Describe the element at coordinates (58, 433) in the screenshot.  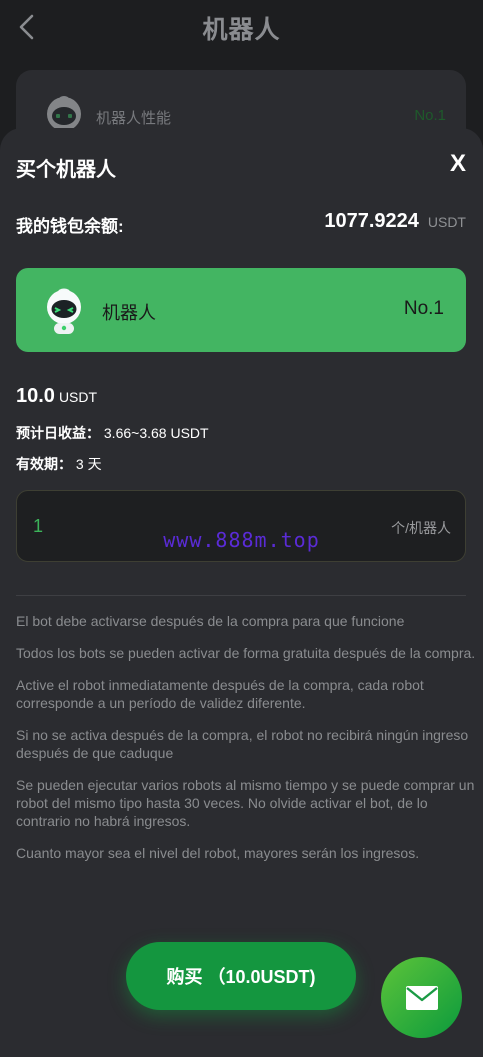
I see `daily-income-label: 预计日收益：` at that location.